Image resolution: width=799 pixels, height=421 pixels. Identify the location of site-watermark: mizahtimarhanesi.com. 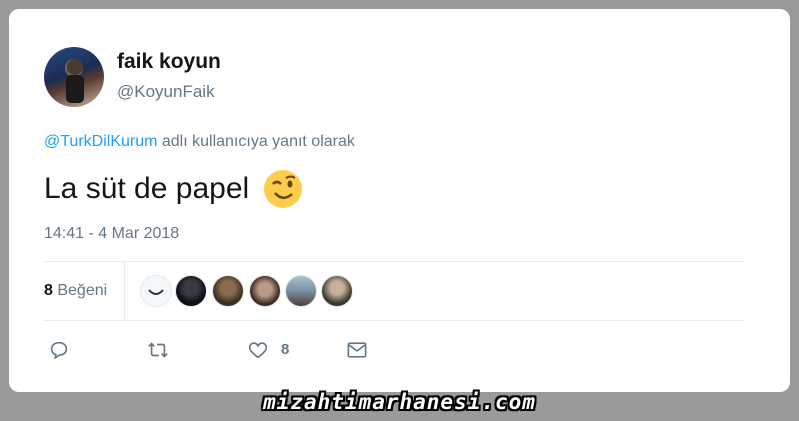
(399, 402).